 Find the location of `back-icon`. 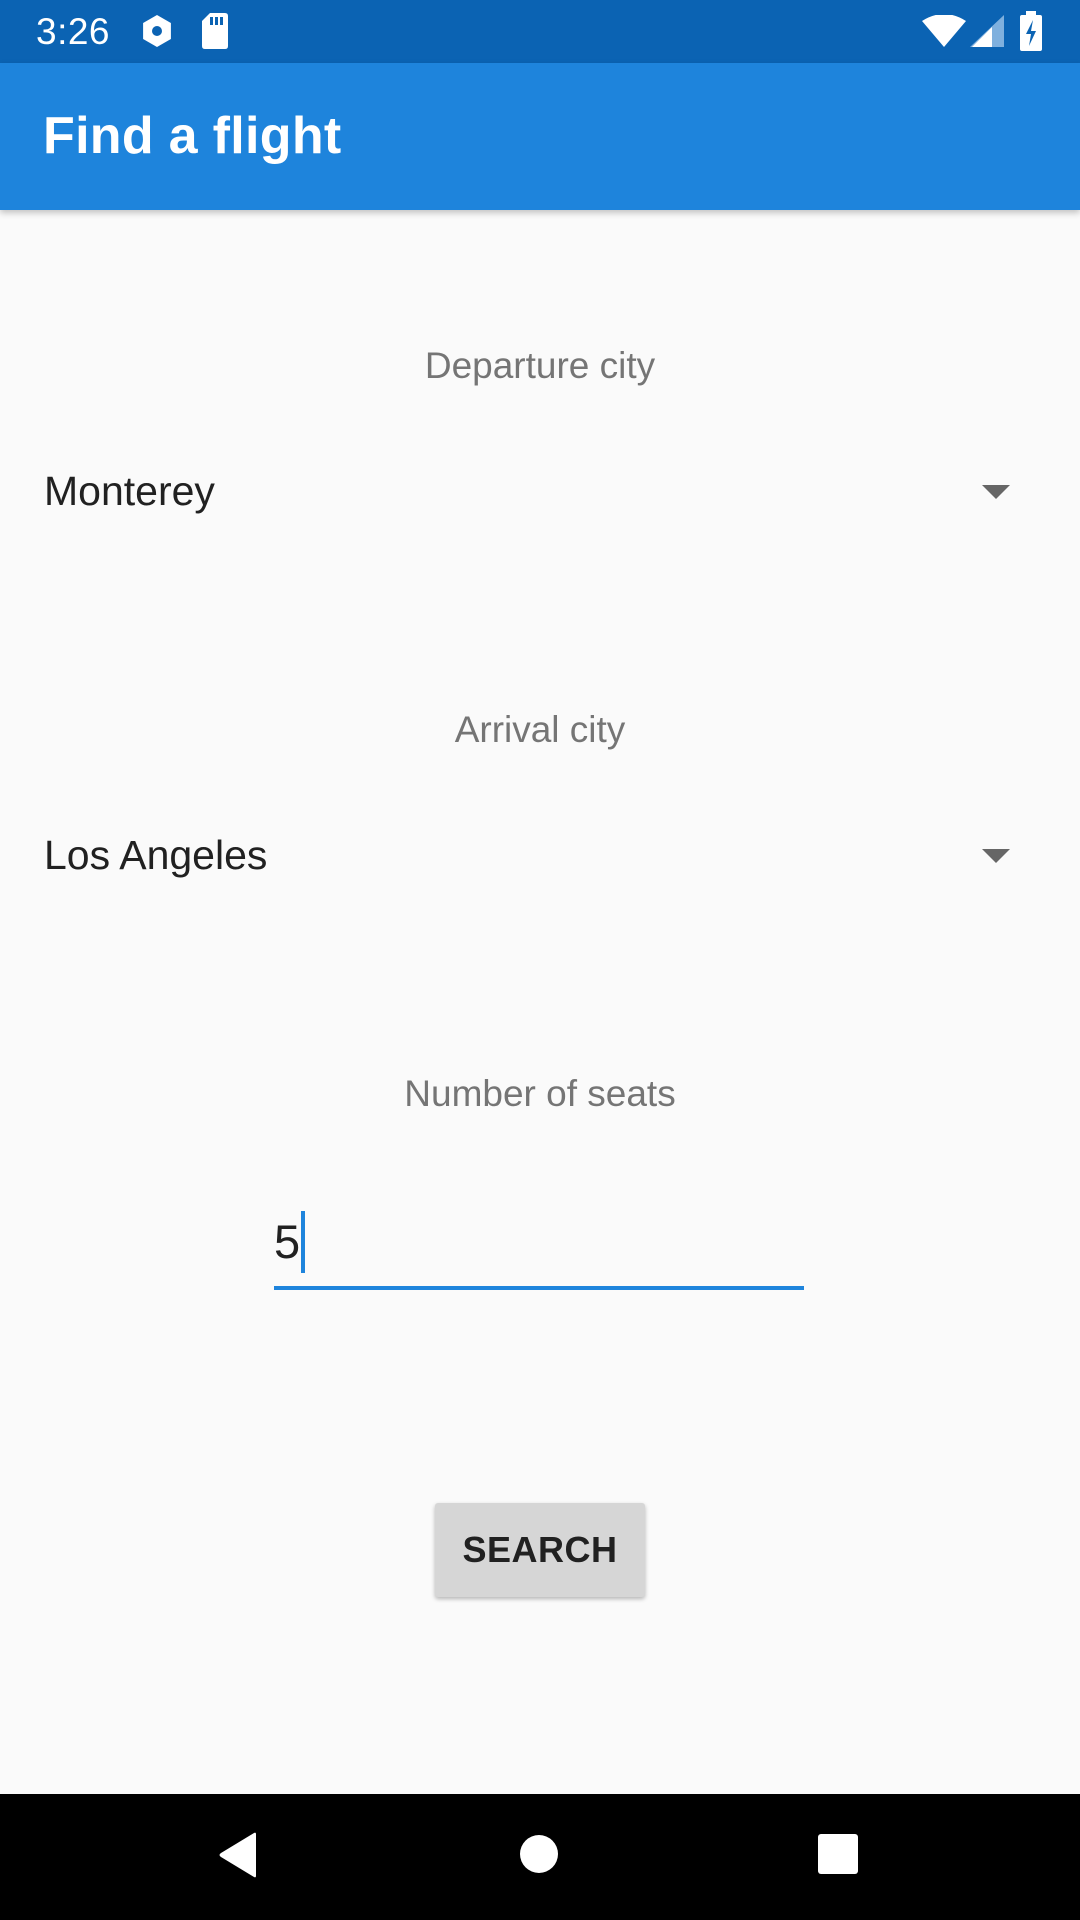

back-icon is located at coordinates (238, 1855).